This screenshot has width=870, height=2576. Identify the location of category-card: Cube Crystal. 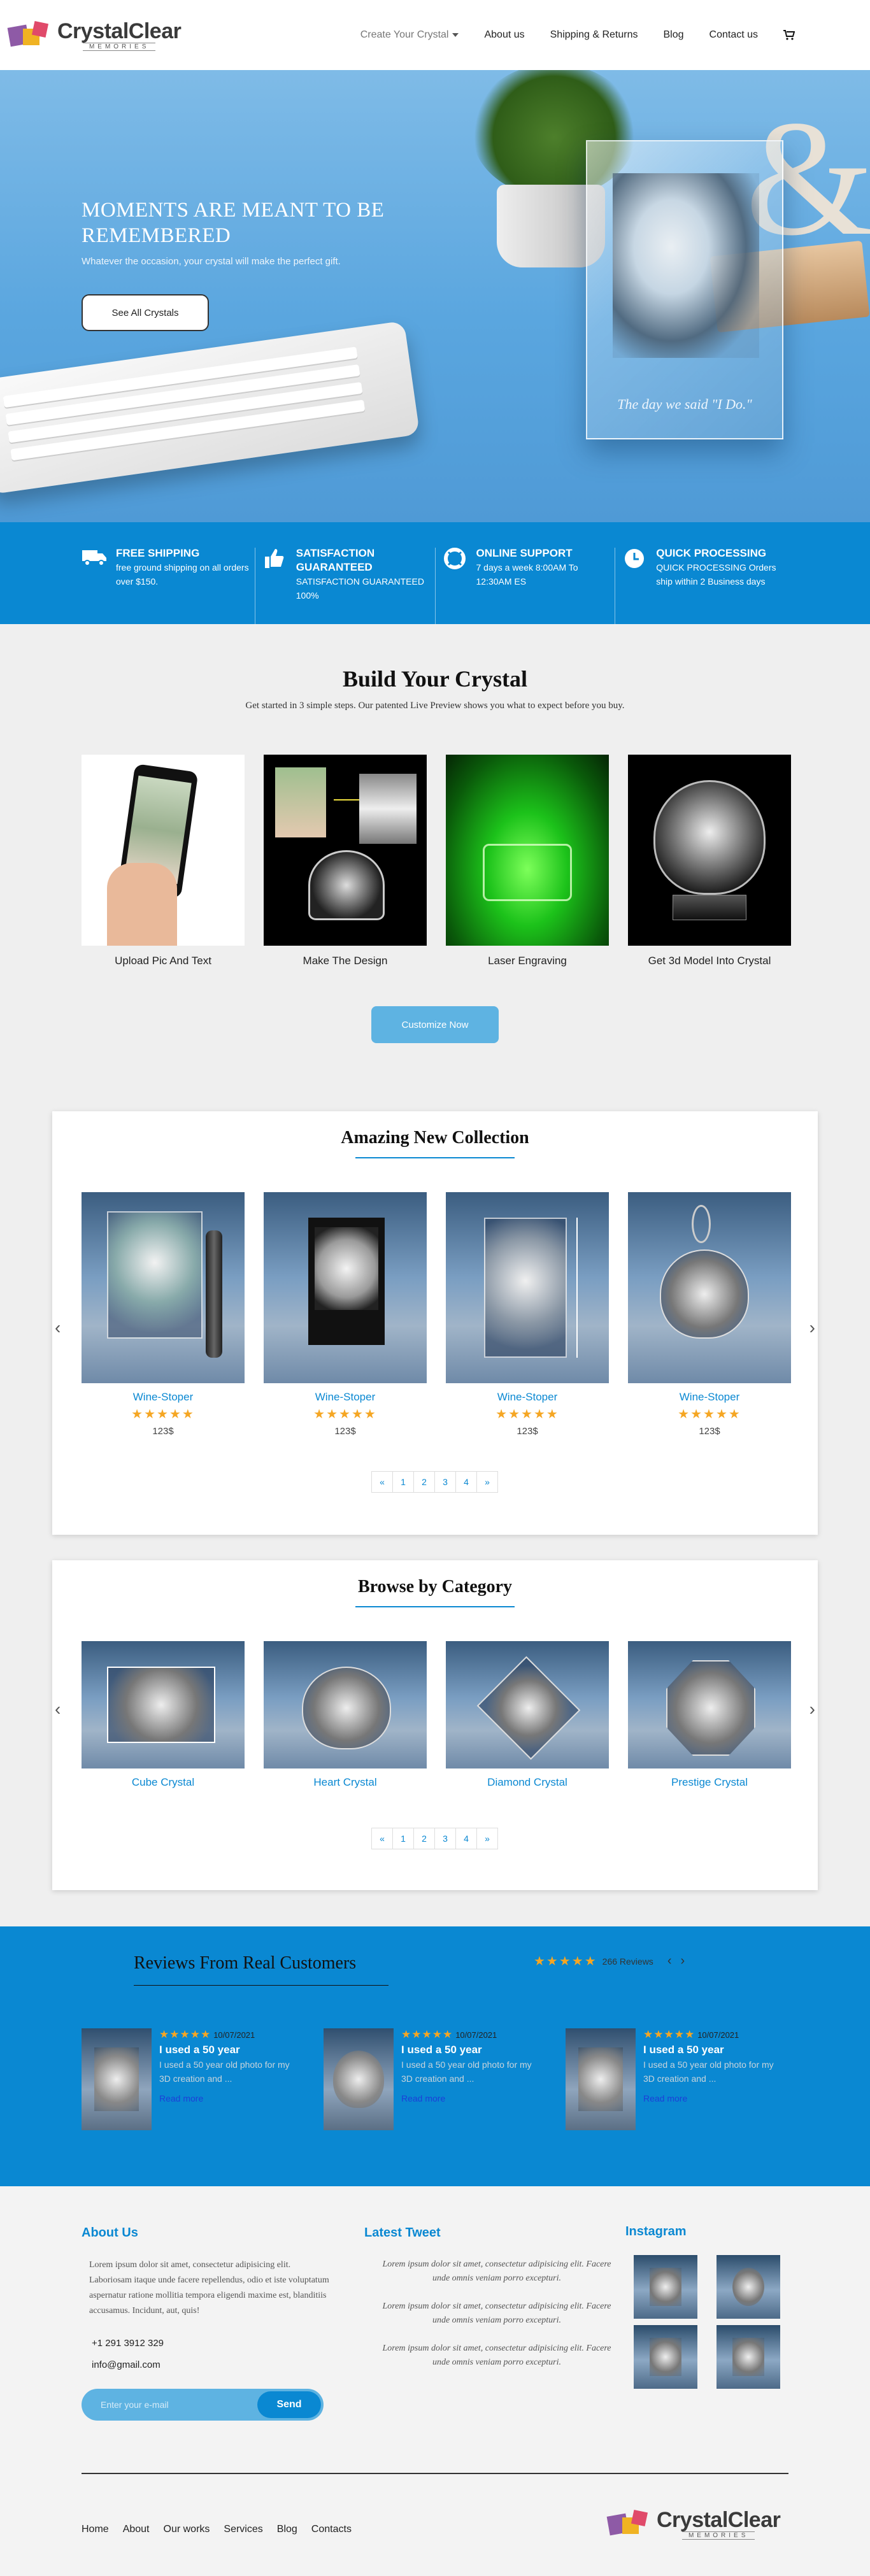
(163, 1715).